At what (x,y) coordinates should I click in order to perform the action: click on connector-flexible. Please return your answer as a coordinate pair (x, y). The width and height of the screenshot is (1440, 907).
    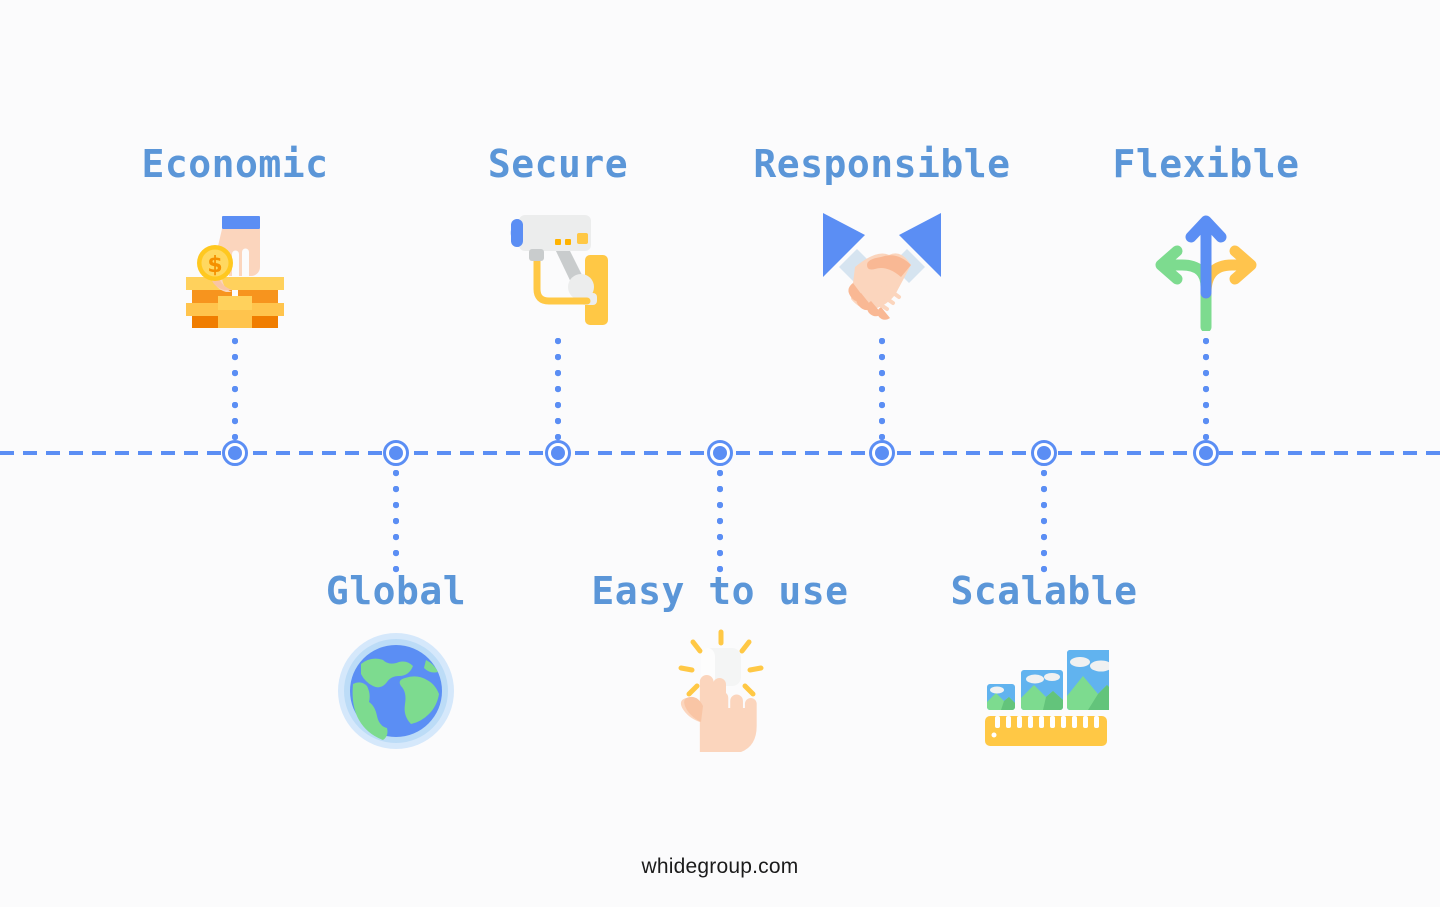
    Looking at the image, I should click on (1206, 390).